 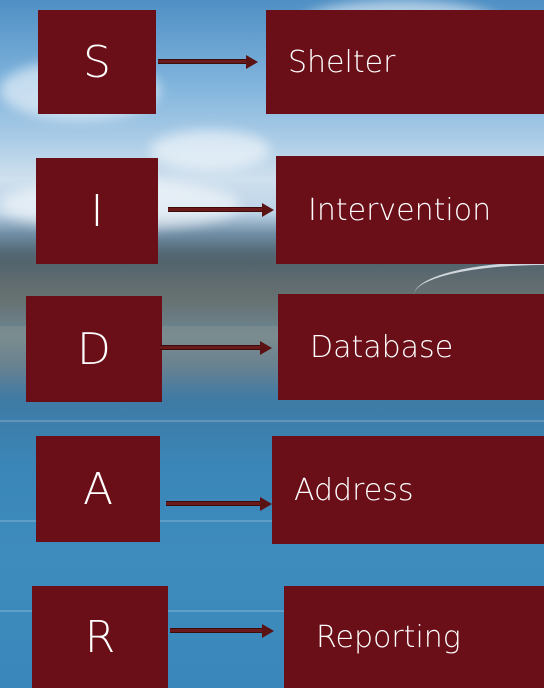 I want to click on letter-d: D, so click(x=94, y=349).